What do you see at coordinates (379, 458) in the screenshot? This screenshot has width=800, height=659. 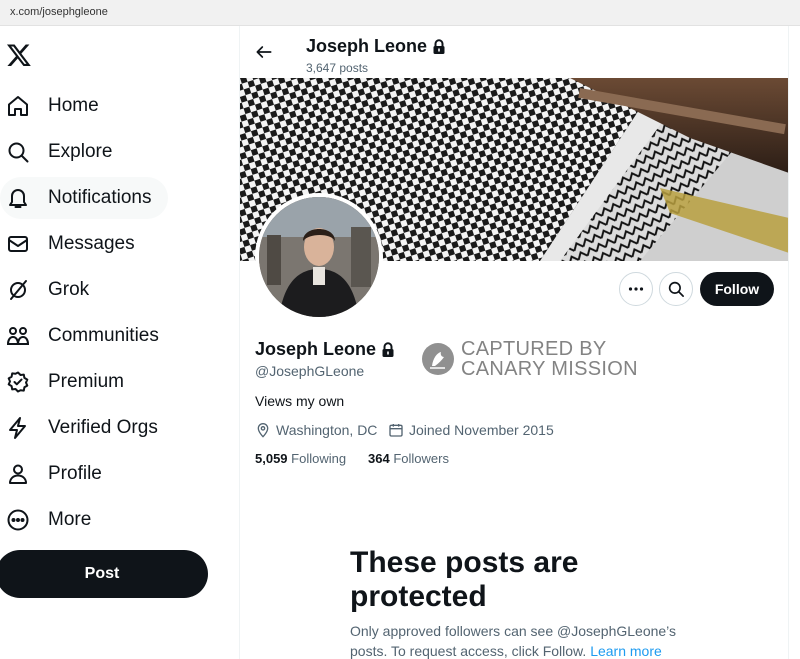 I see `followers-count: 364` at bounding box center [379, 458].